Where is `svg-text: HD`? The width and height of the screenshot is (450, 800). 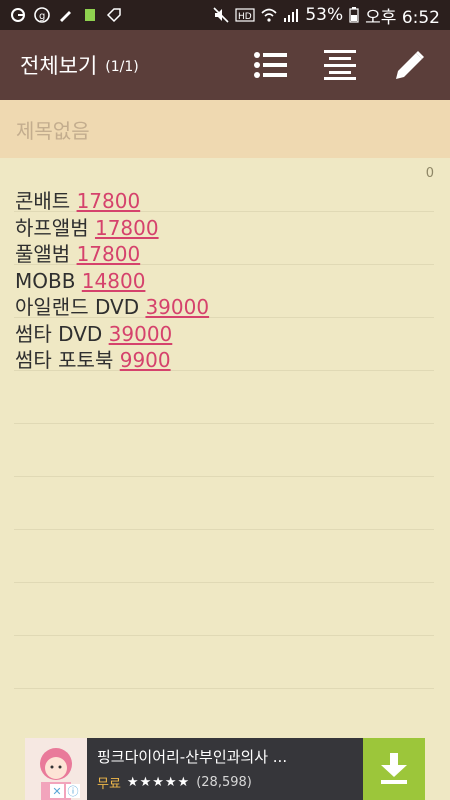 svg-text: HD is located at coordinates (245, 17).